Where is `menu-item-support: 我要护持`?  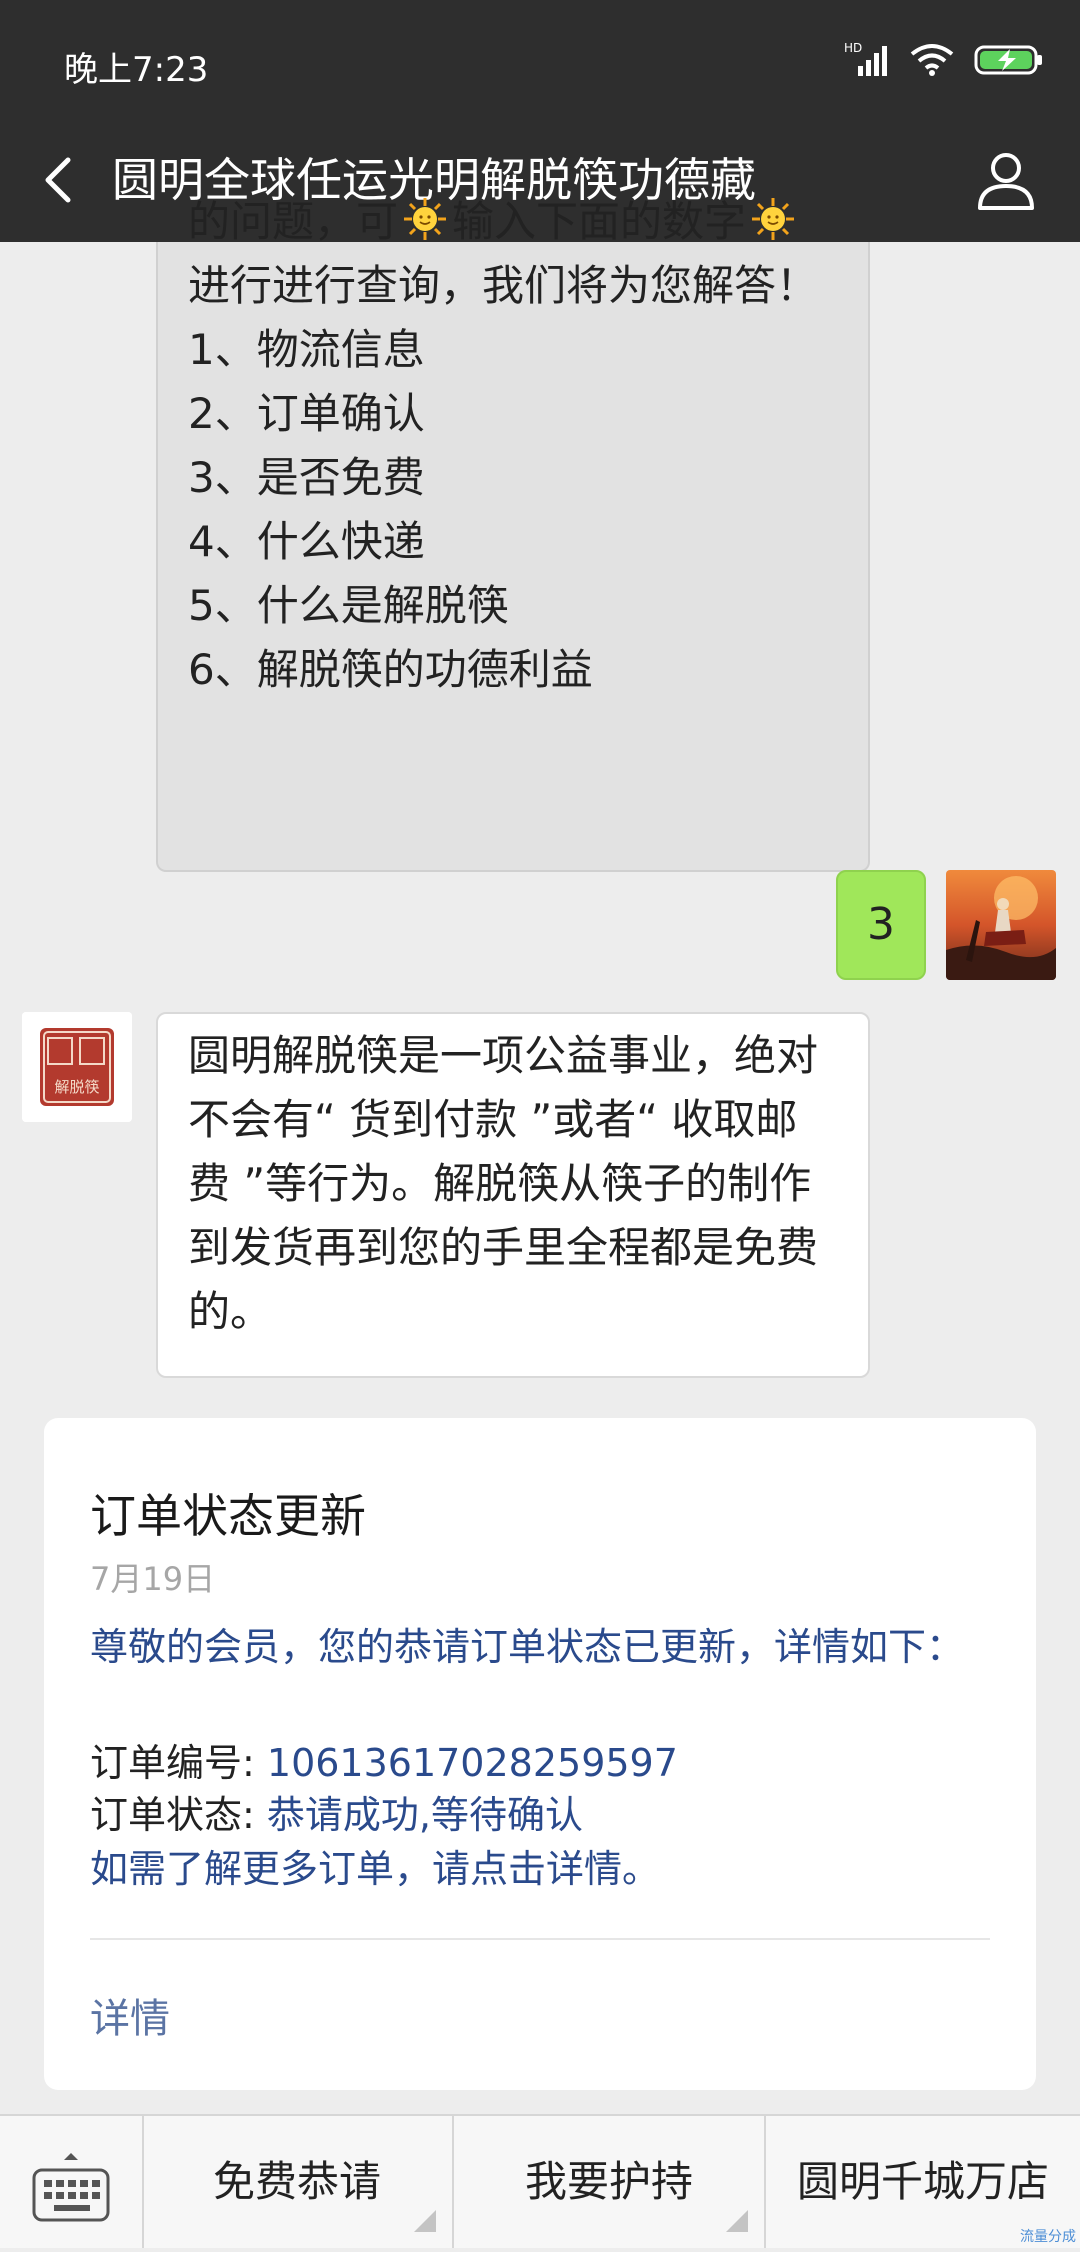 menu-item-support: 我要护持 is located at coordinates (610, 2182).